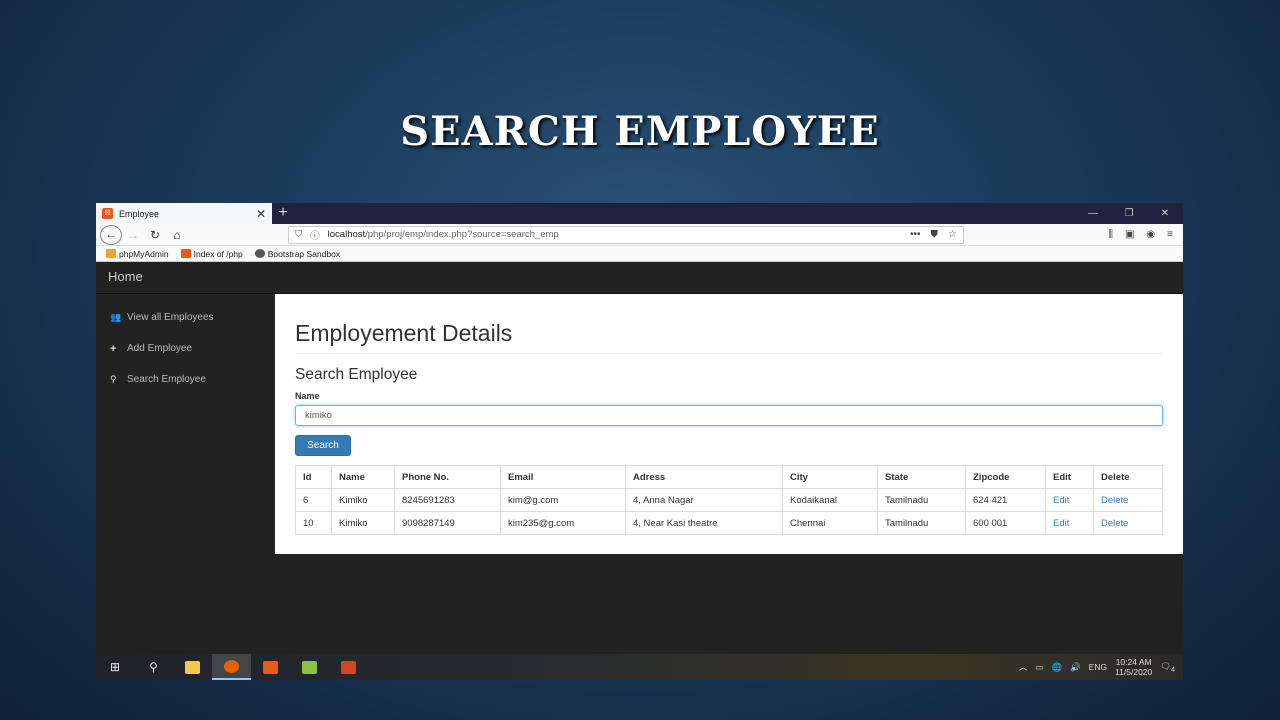 The width and height of the screenshot is (1280, 720). What do you see at coordinates (307, 396) in the screenshot?
I see `name-label: Name` at bounding box center [307, 396].